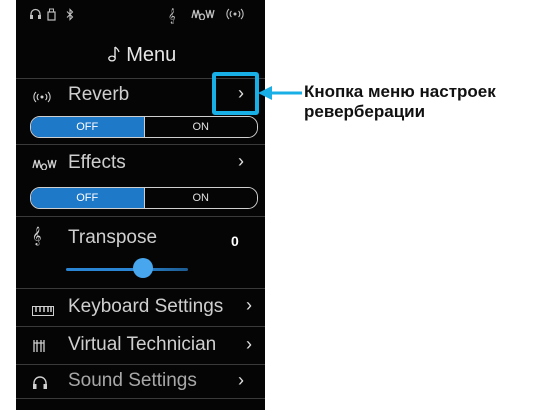 Image resolution: width=538 pixels, height=410 pixels. Describe the element at coordinates (400, 91) in the screenshot. I see `callout-line-1: Кнопка меню настроек` at that location.